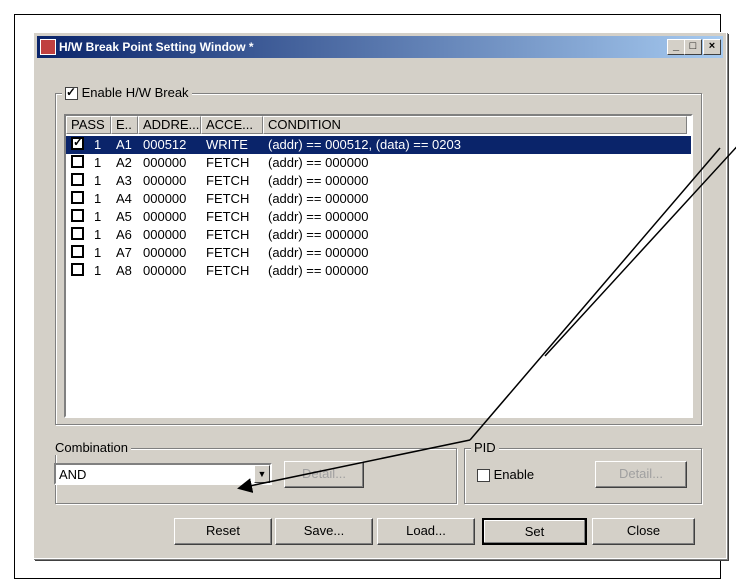 Image resolution: width=736 pixels, height=585 pixels. Describe the element at coordinates (643, 531) in the screenshot. I see `close-button: Close` at that location.